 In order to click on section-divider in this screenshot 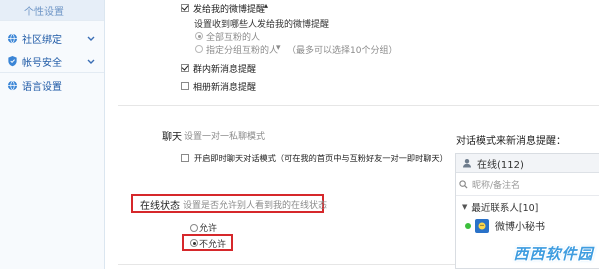, I will do `click(358, 105)`.